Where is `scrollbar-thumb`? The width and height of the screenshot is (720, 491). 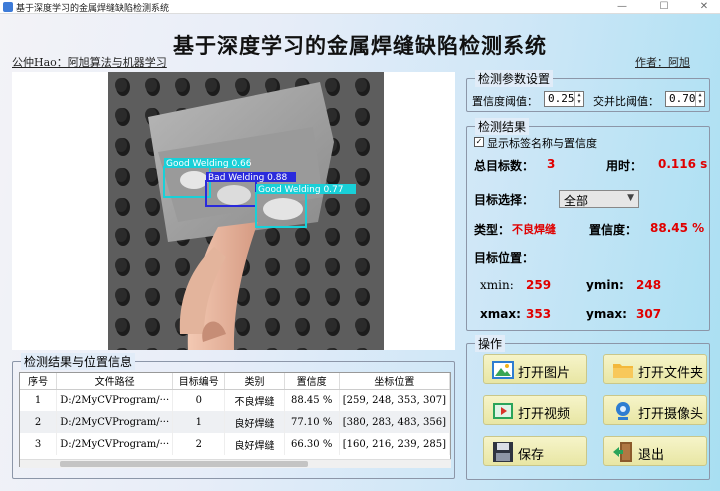 scrollbar-thumb is located at coordinates (184, 464).